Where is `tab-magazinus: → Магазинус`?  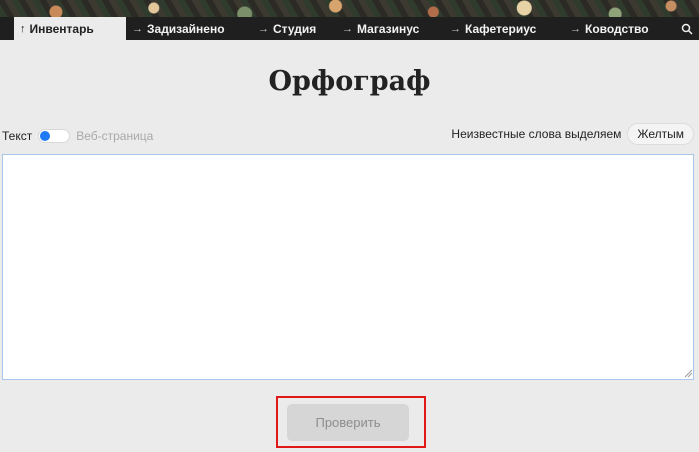
tab-magazinus: → Магазинус is located at coordinates (390, 28).